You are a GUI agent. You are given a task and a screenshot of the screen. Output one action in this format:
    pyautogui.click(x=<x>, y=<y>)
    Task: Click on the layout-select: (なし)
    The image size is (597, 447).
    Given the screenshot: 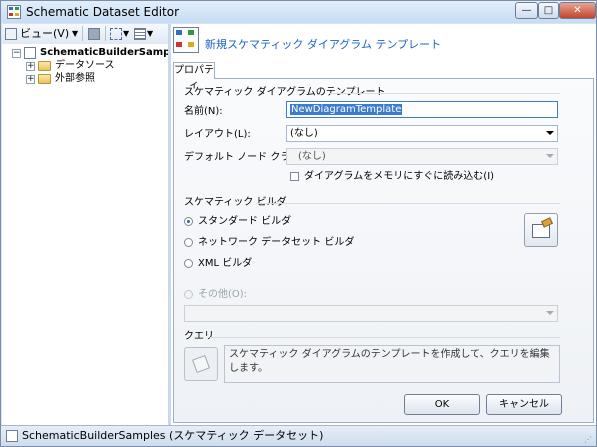 What is the action you would take?
    pyautogui.click(x=422, y=133)
    